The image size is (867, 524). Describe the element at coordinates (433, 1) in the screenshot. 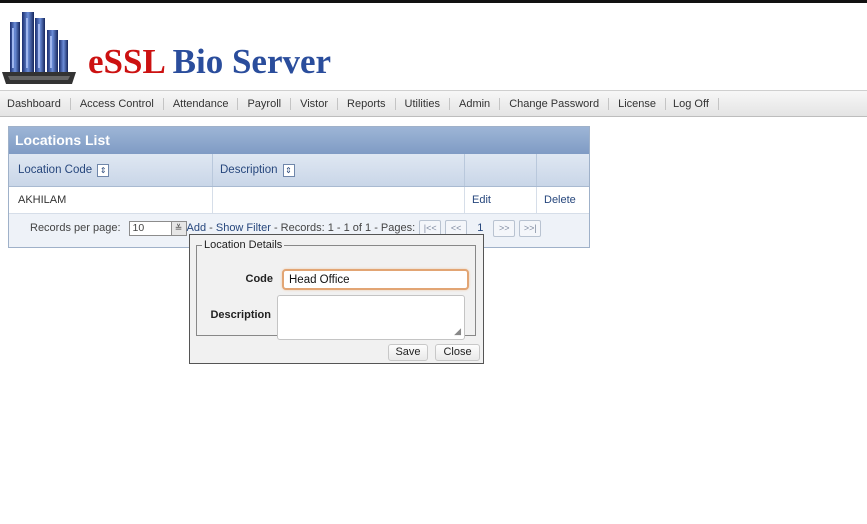

I see `top-border` at that location.